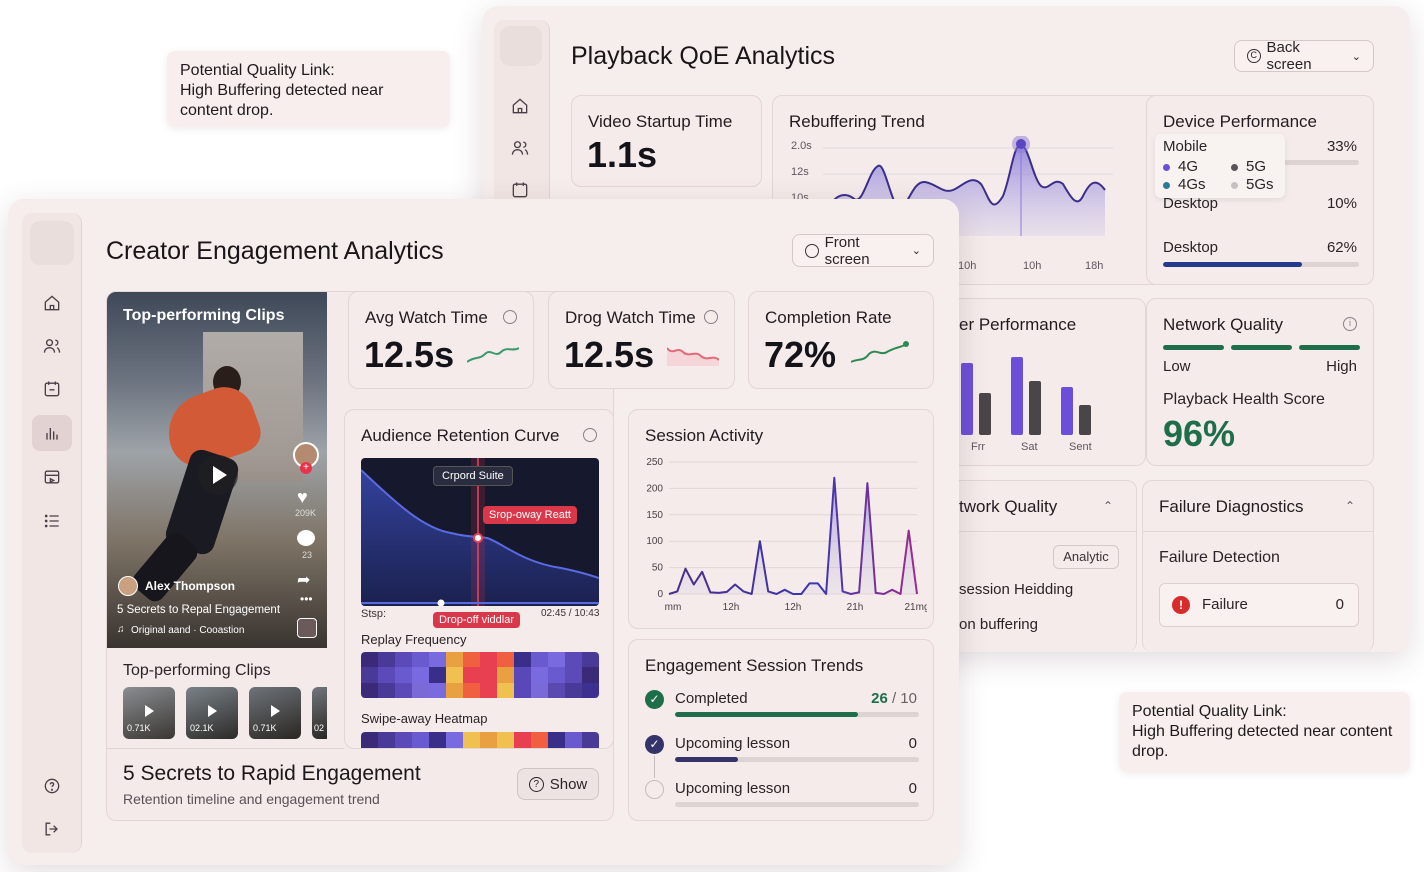 This screenshot has width=1424, height=872. What do you see at coordinates (1259, 605) in the screenshot?
I see `failure-row: ! Failure 0` at bounding box center [1259, 605].